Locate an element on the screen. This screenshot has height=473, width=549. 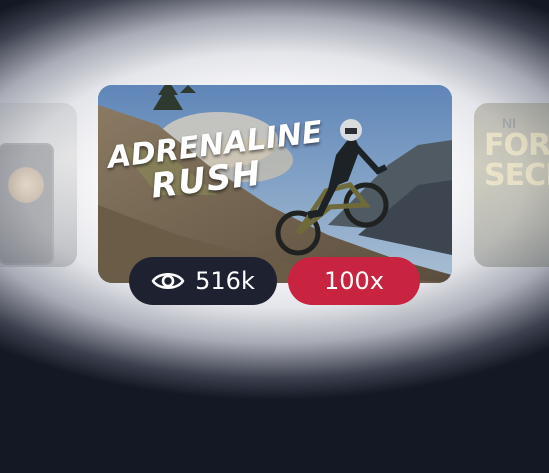
carousel-card-previous is located at coordinates (38, 185).